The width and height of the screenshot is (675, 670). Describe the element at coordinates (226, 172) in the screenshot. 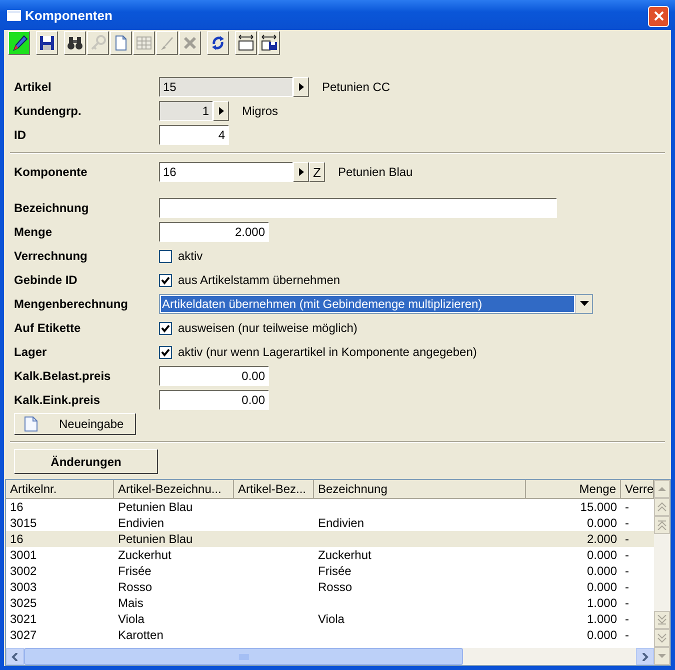

I see `input-field: 16` at that location.